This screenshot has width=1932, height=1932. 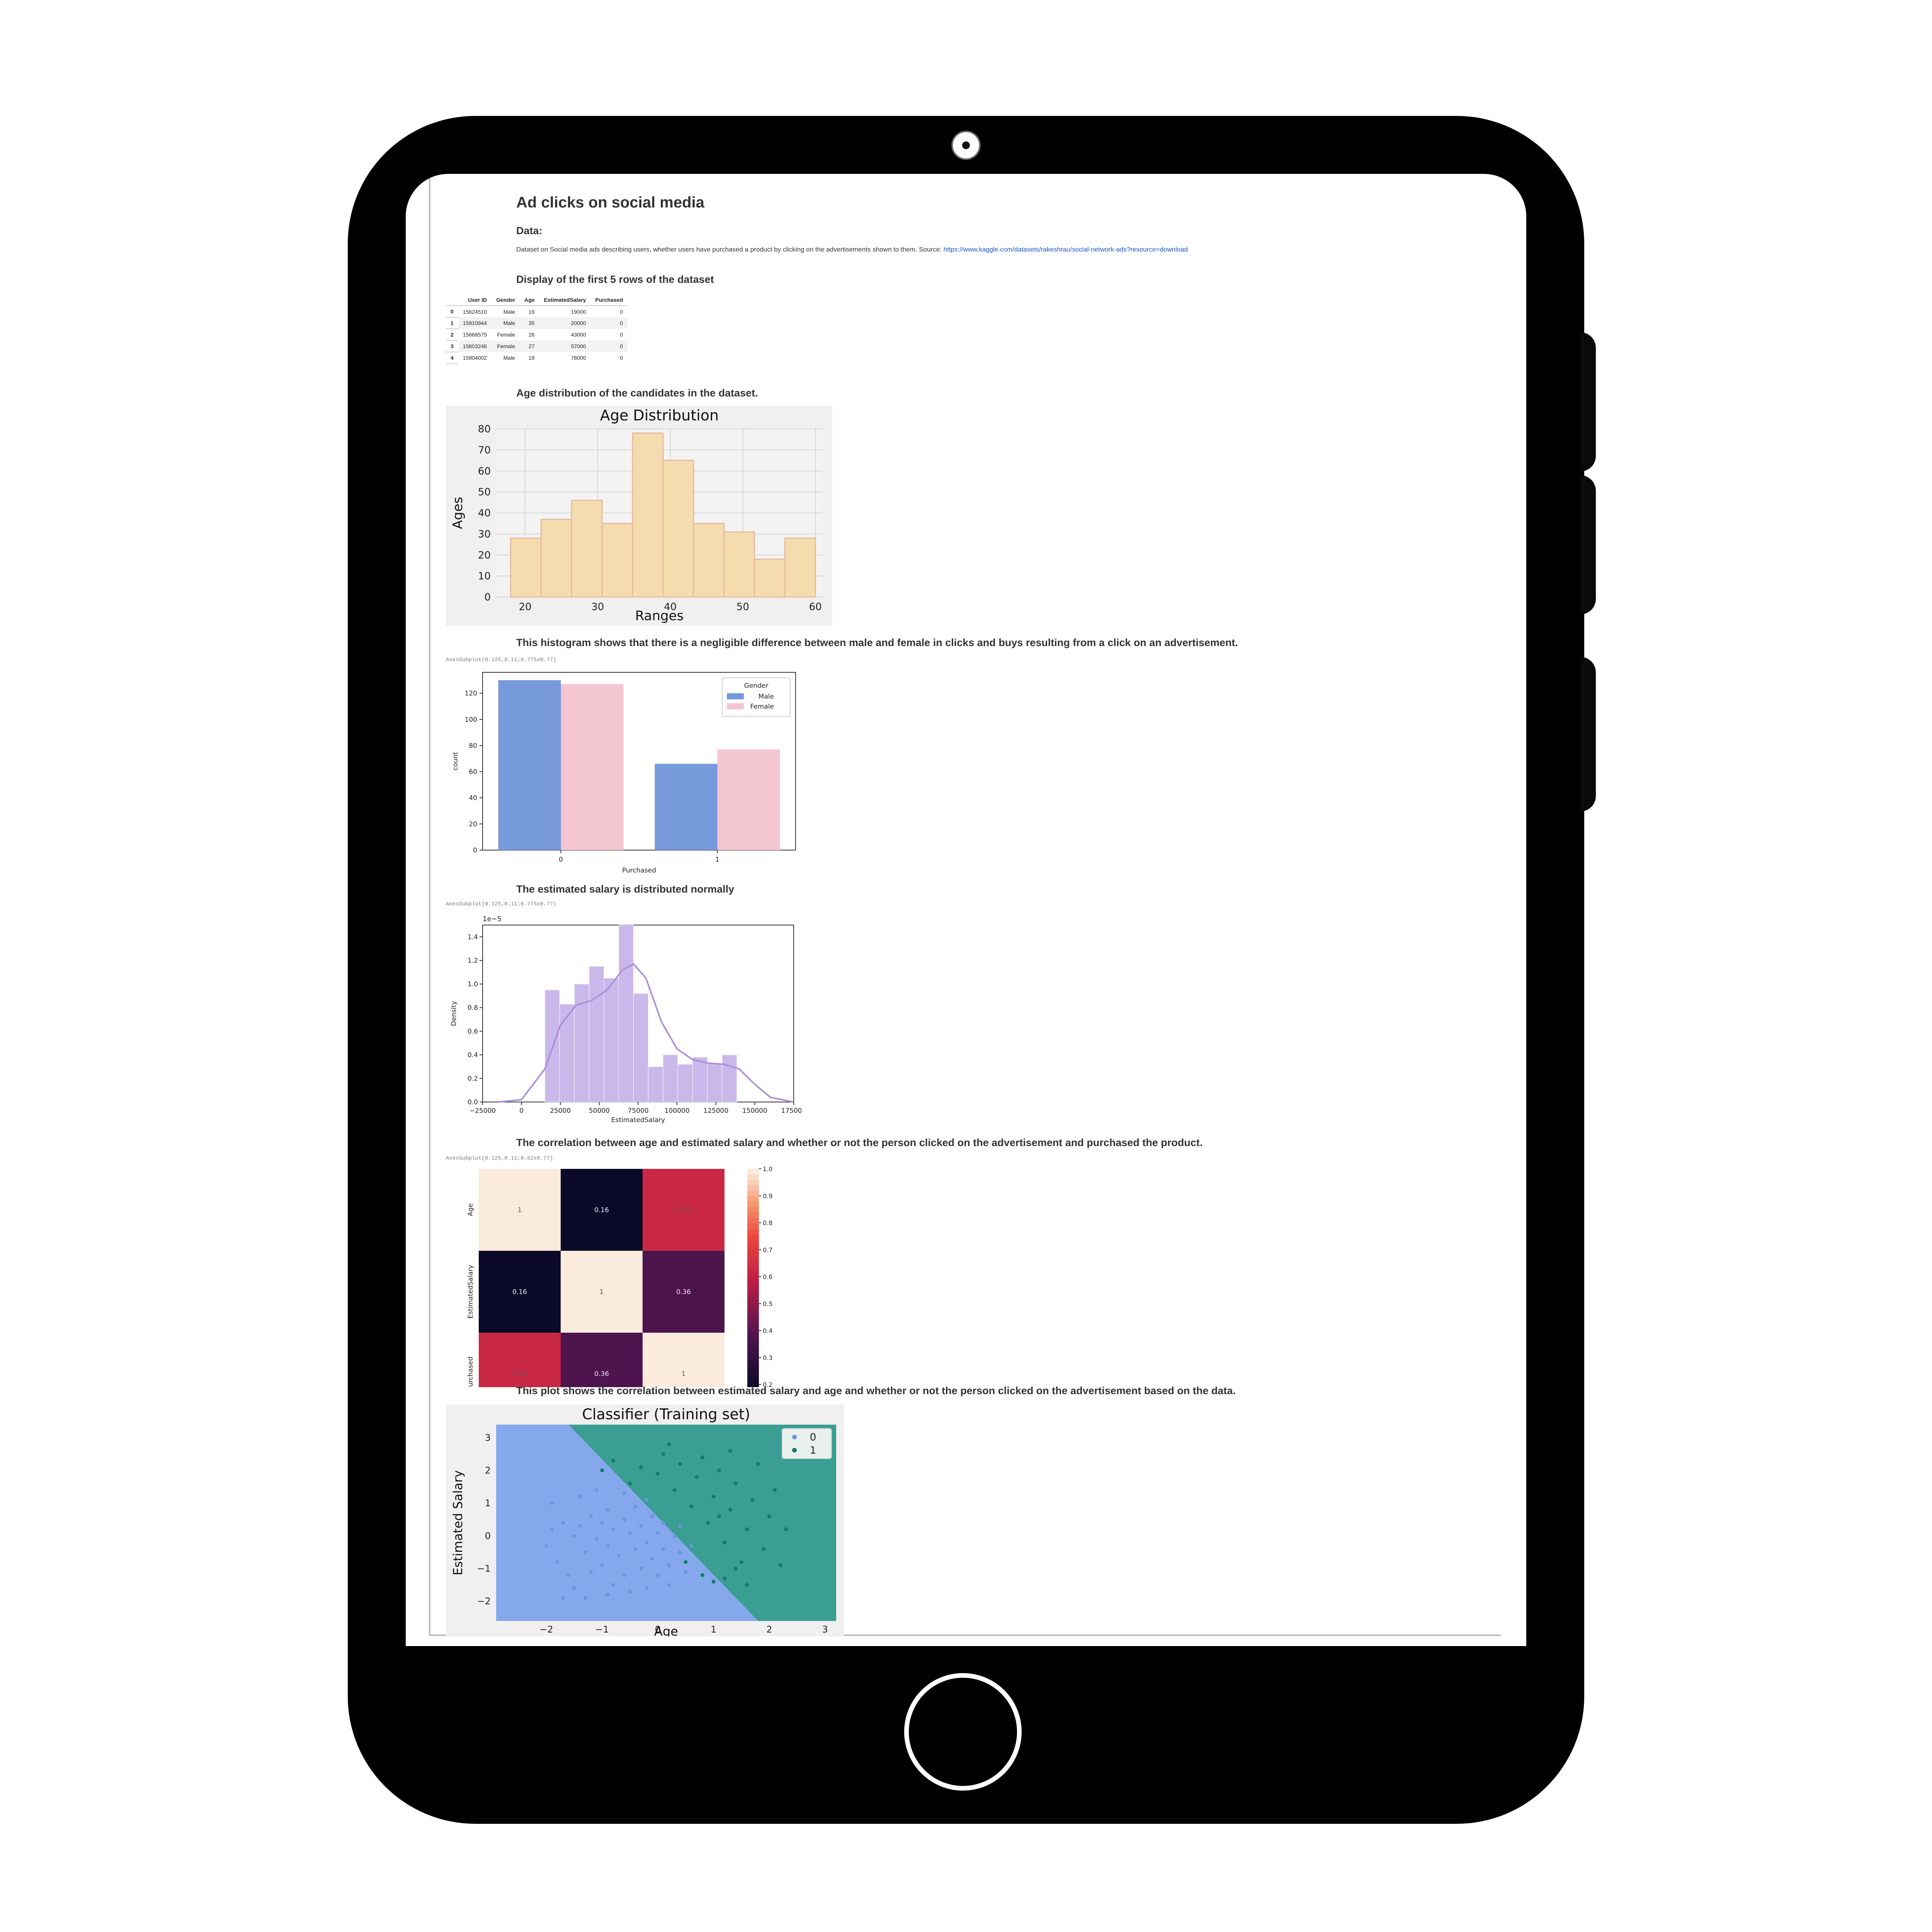 What do you see at coordinates (602, 1210) in the screenshot?
I see `heatmap-cell-label: 0.16` at bounding box center [602, 1210].